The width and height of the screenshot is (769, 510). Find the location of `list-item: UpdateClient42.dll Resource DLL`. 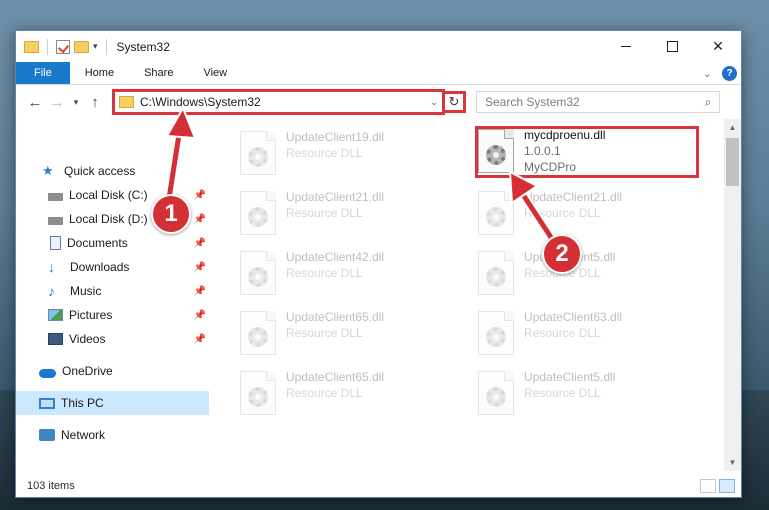

list-item: UpdateClient42.dll Resource DLL is located at coordinates (349, 275).